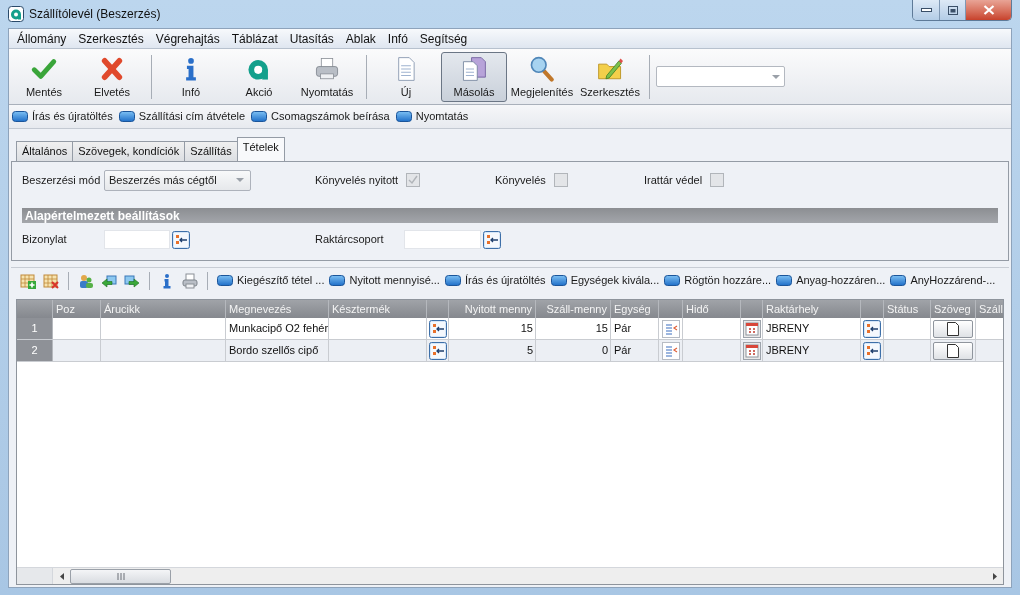 This screenshot has width=1020, height=595. What do you see at coordinates (357, 180) in the screenshot?
I see `checkbox-label: Könyvelés nyitott` at bounding box center [357, 180].